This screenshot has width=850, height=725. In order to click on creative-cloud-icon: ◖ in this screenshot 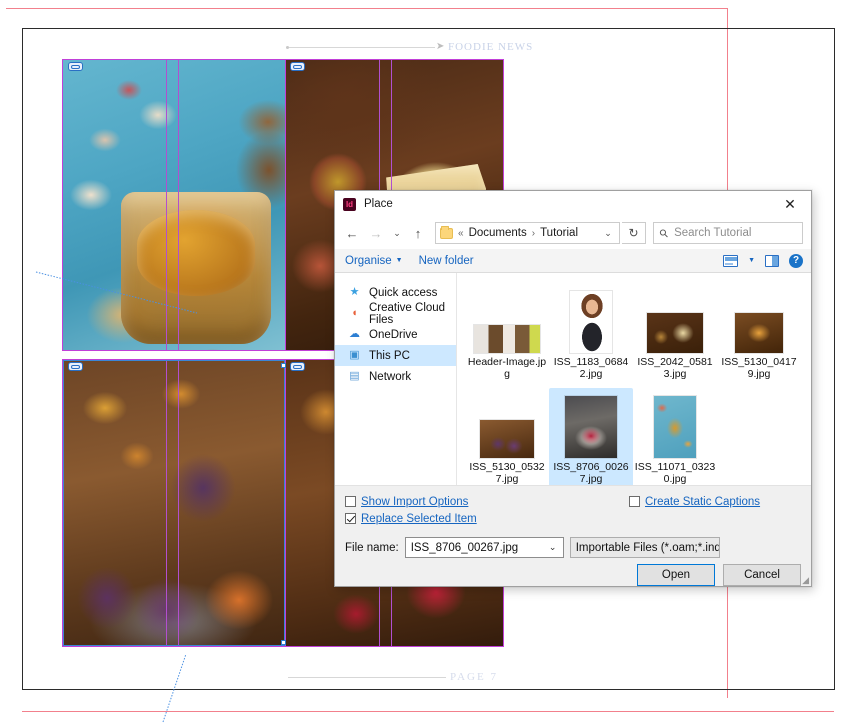, I will do `click(354, 313)`.